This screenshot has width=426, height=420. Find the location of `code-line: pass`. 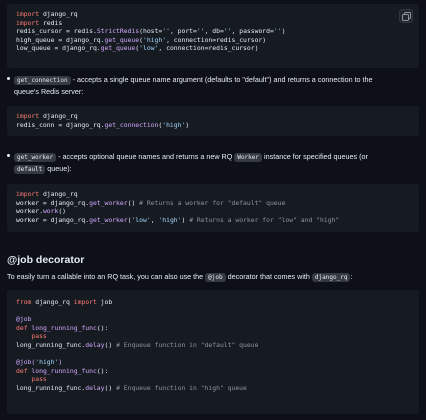

code-line: pass is located at coordinates (31, 336).